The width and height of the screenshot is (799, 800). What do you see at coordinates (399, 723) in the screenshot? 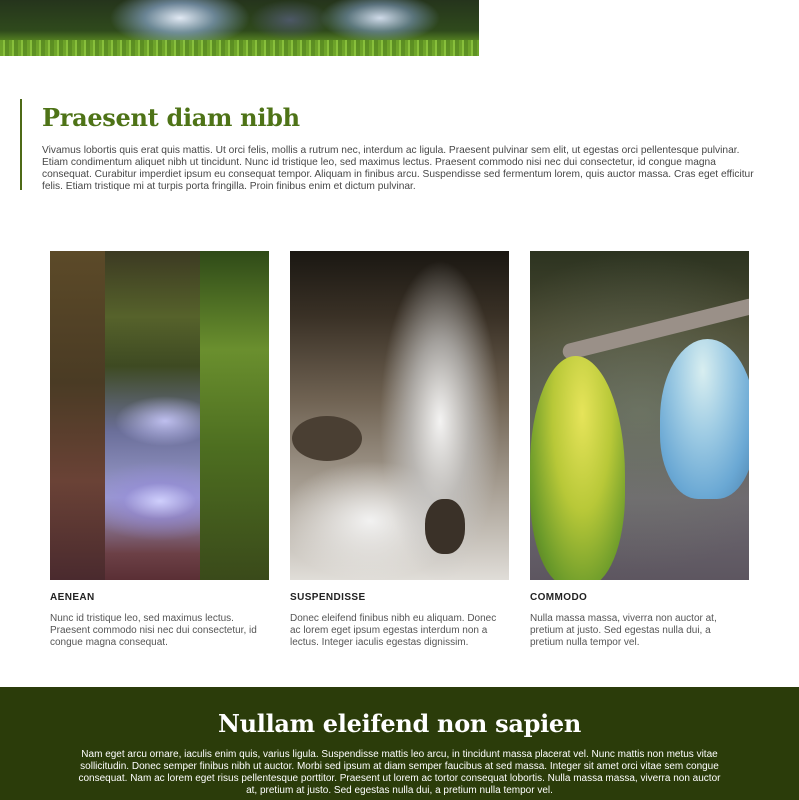
I see `footer-title: Nullam eleifend non sapien` at bounding box center [399, 723].